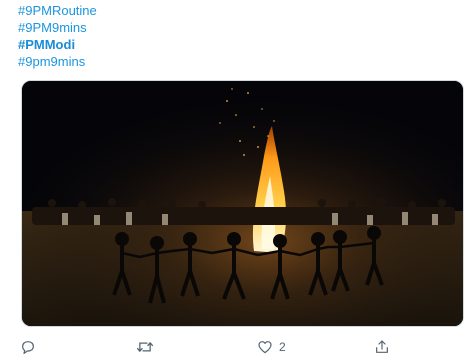 The width and height of the screenshot is (474, 362). Describe the element at coordinates (57, 27) in the screenshot. I see `hashtag-link: #9PM9mins` at that location.